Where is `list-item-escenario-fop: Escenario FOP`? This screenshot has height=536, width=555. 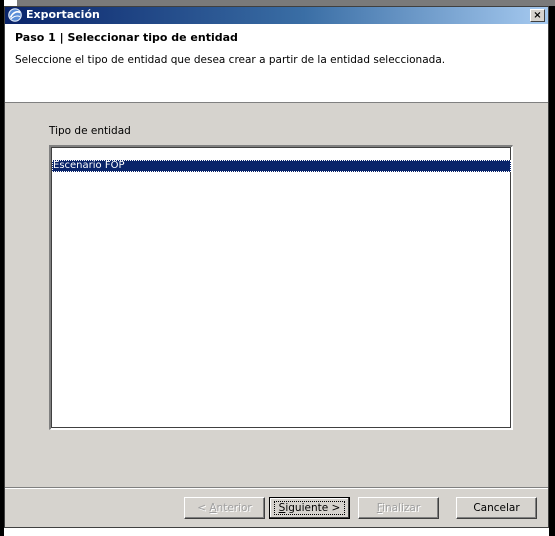
list-item-escenario-fop: Escenario FOP is located at coordinates (281, 166).